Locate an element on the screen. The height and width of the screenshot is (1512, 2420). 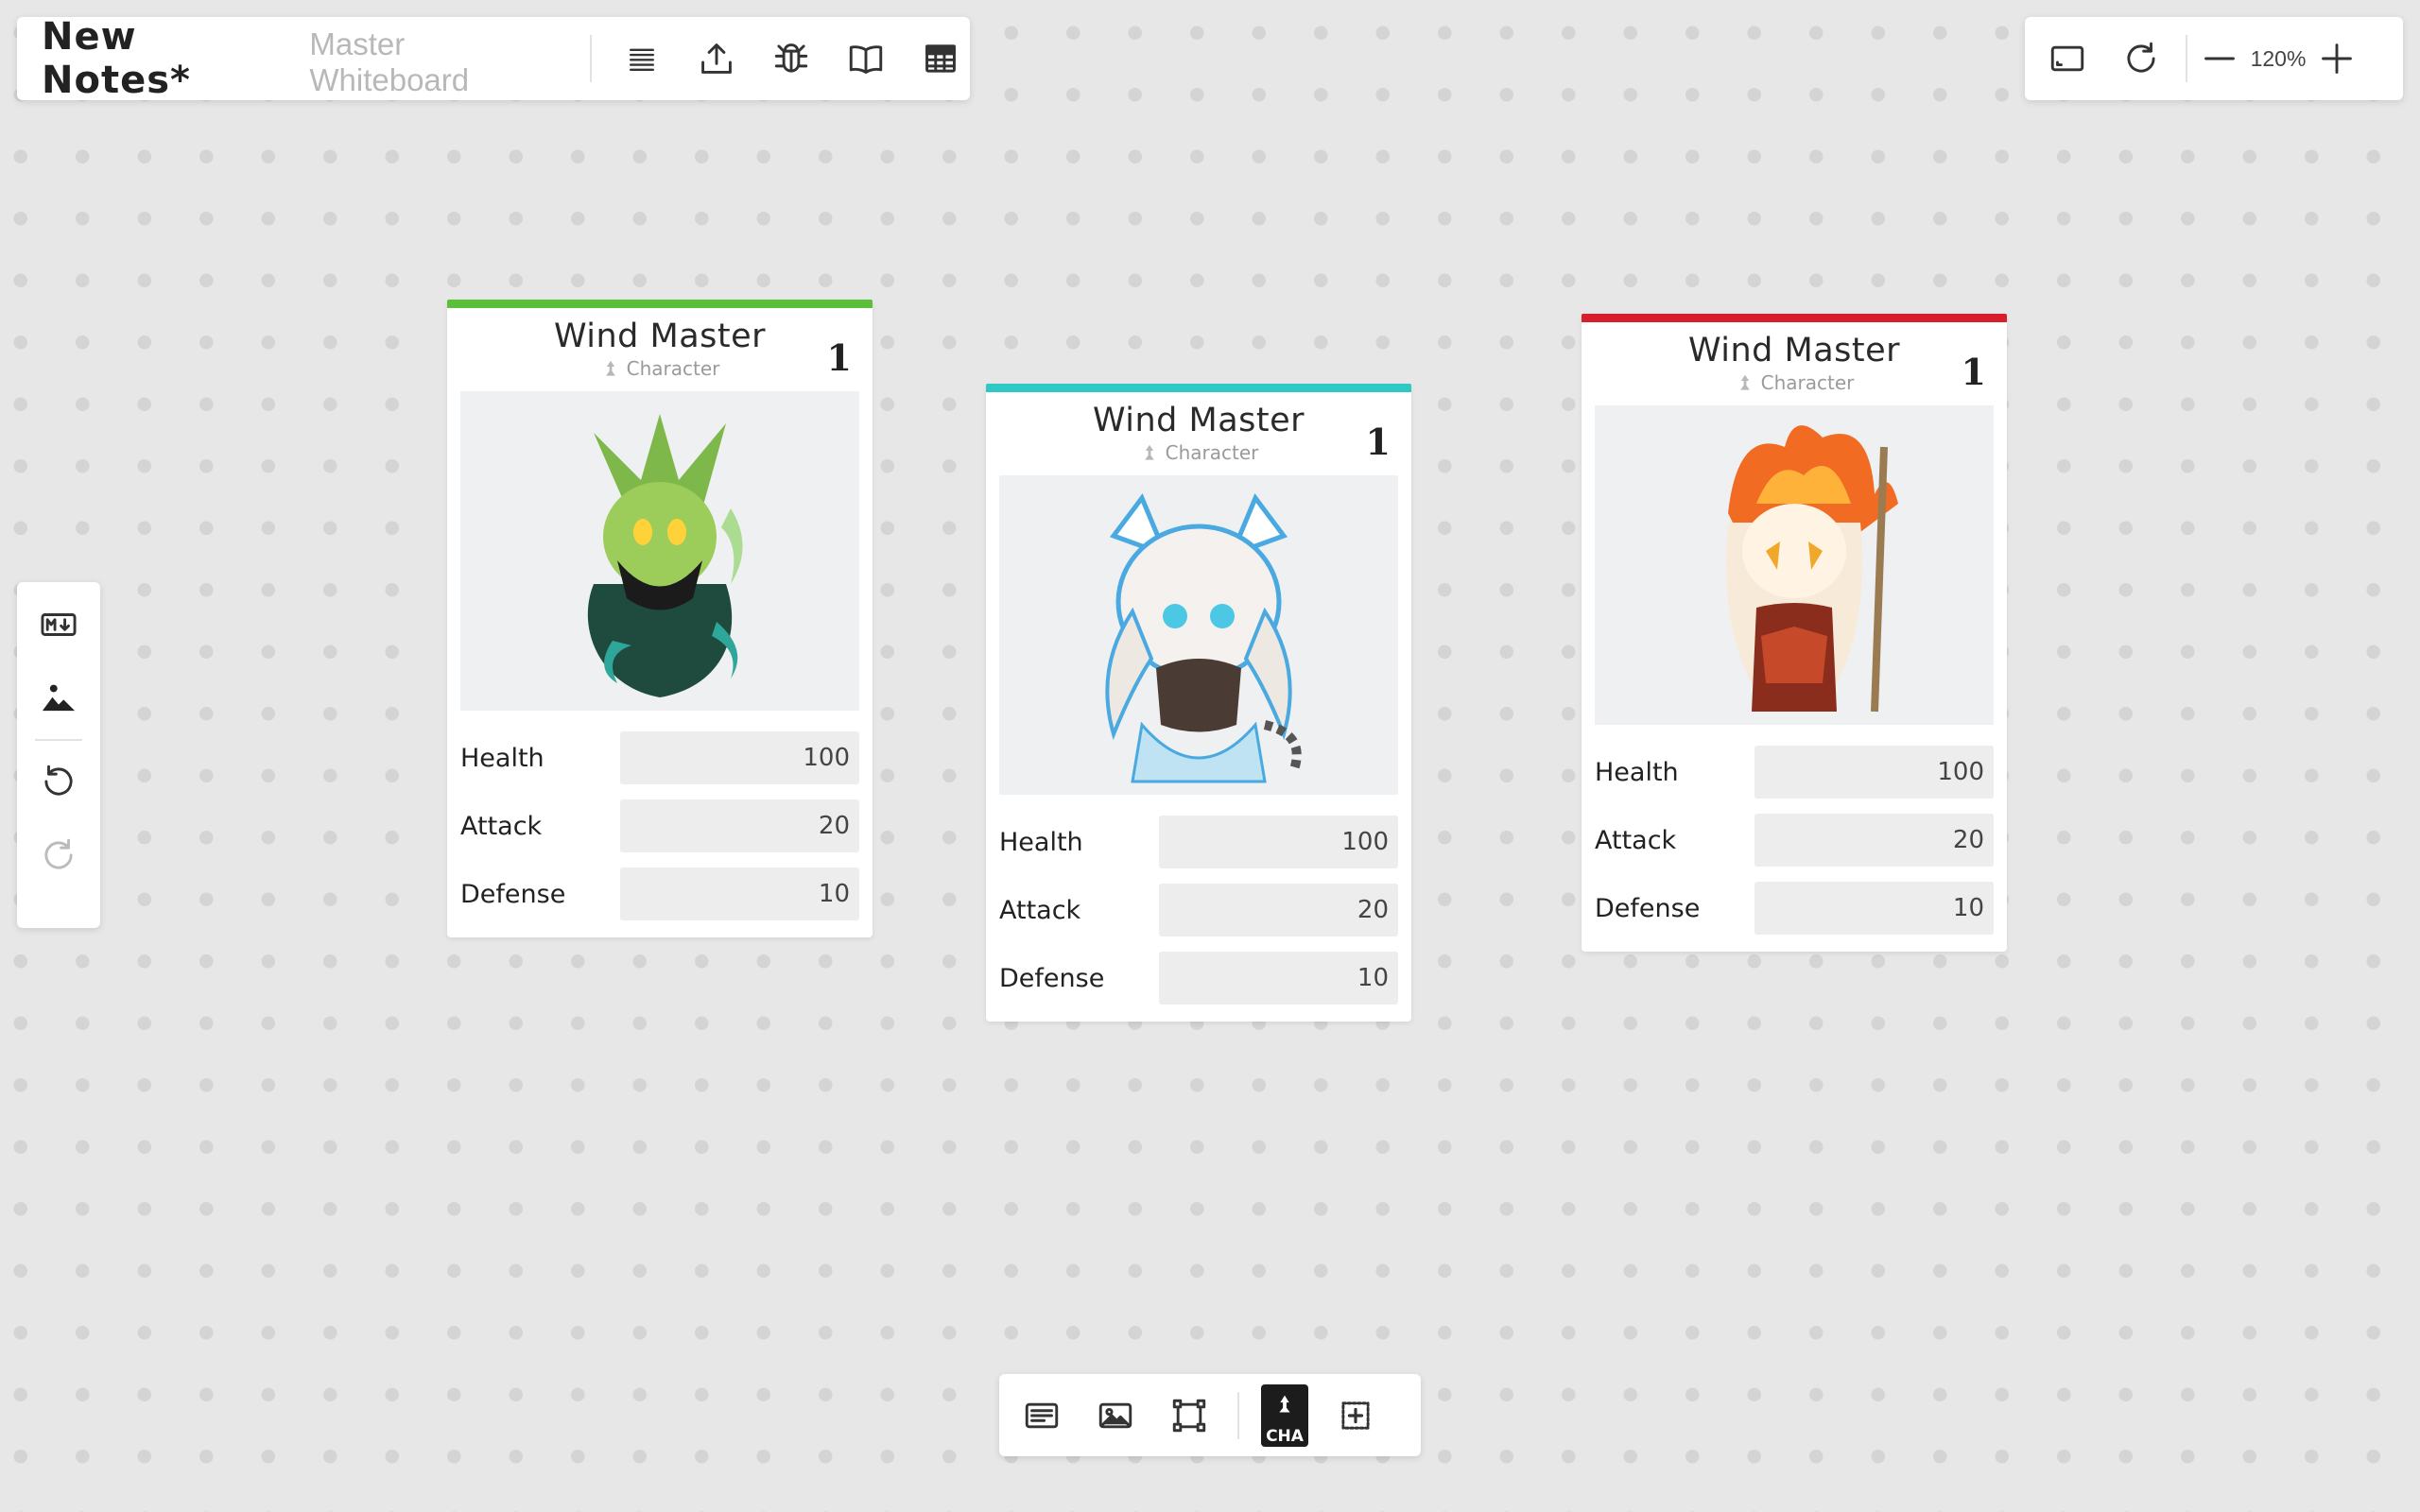
undo-icon is located at coordinates (58, 781).